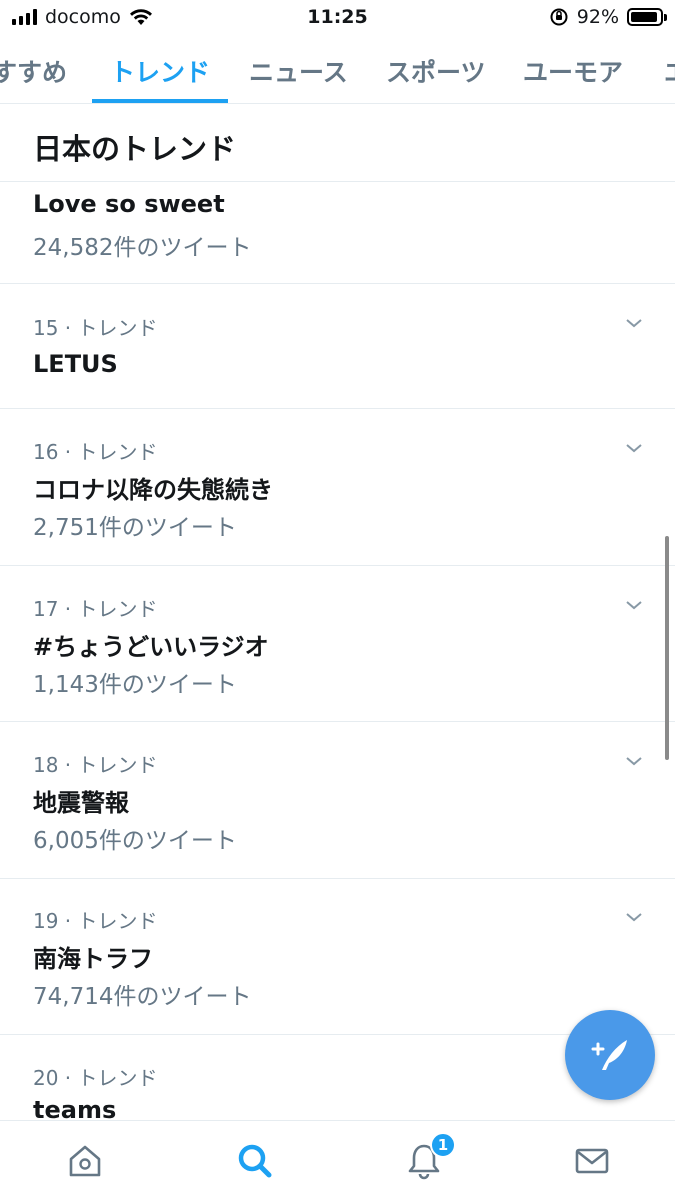  I want to click on trend-rank: 15 · トレンド, so click(95, 328).